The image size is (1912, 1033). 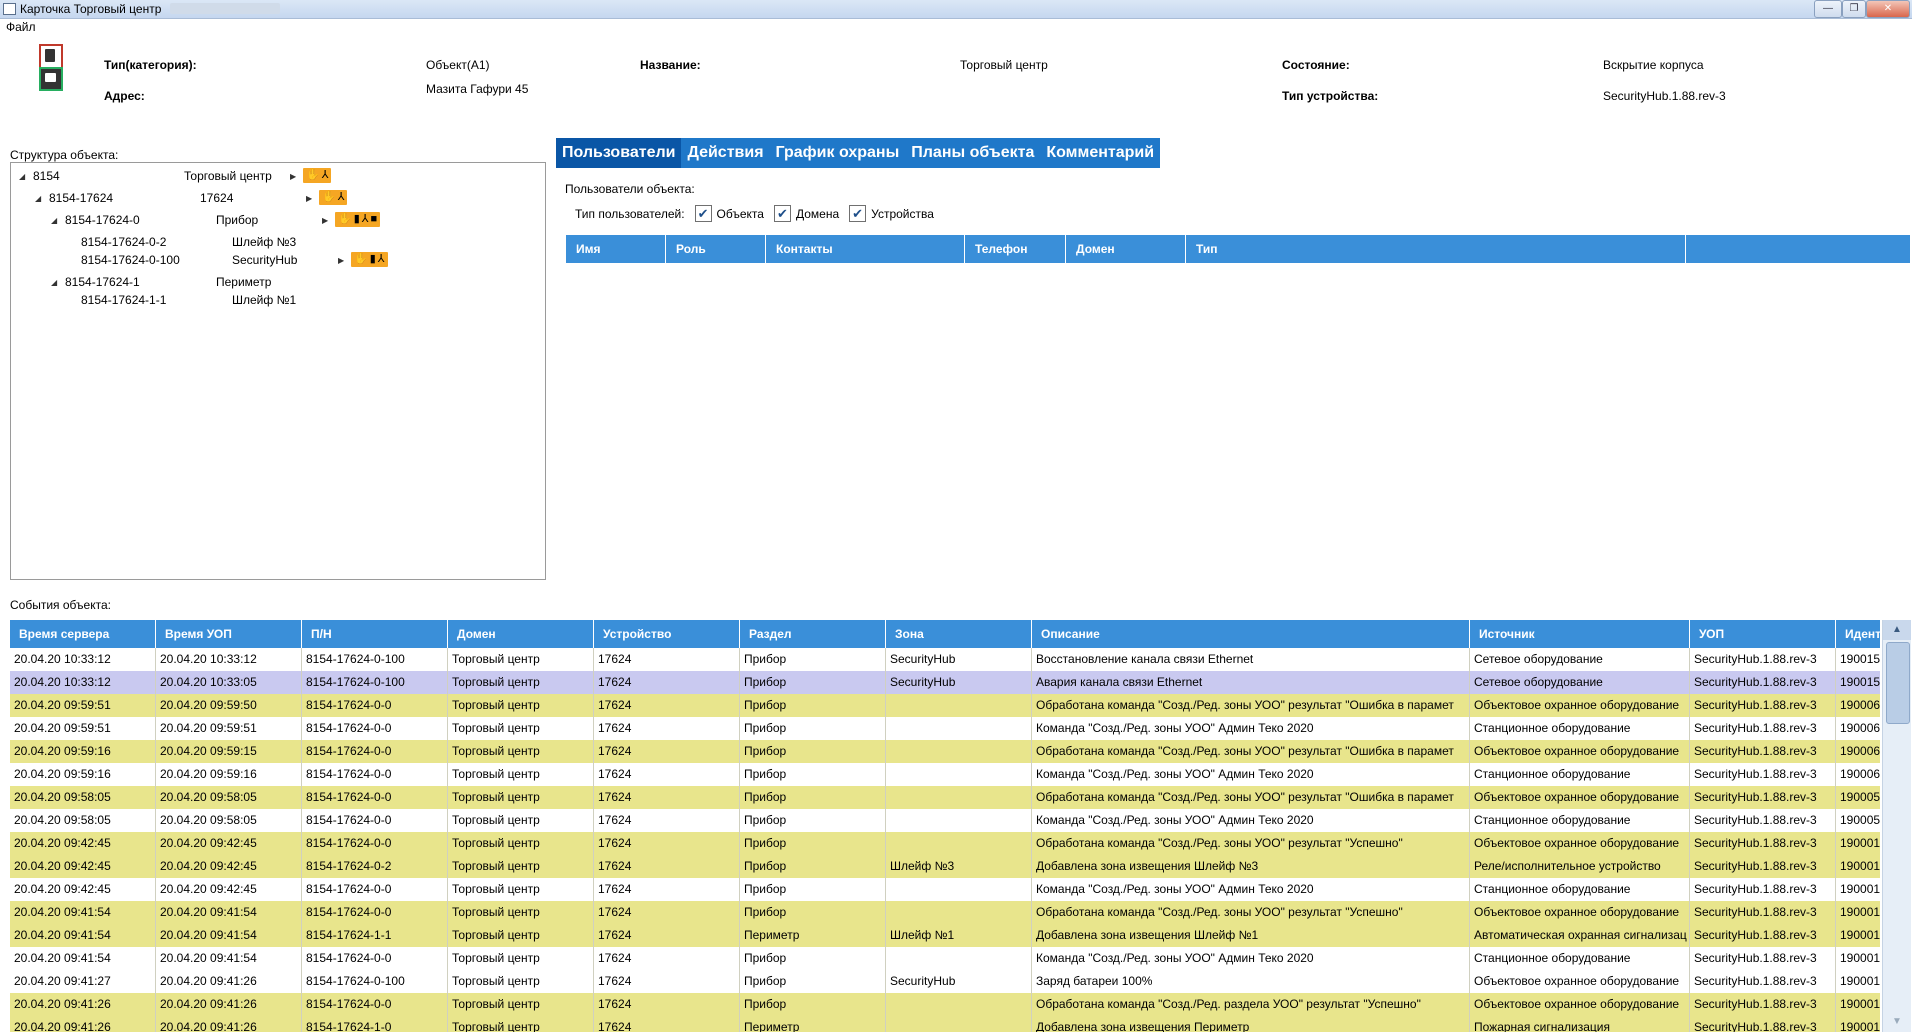 I want to click on column-header: Тип, so click(x=1436, y=249).